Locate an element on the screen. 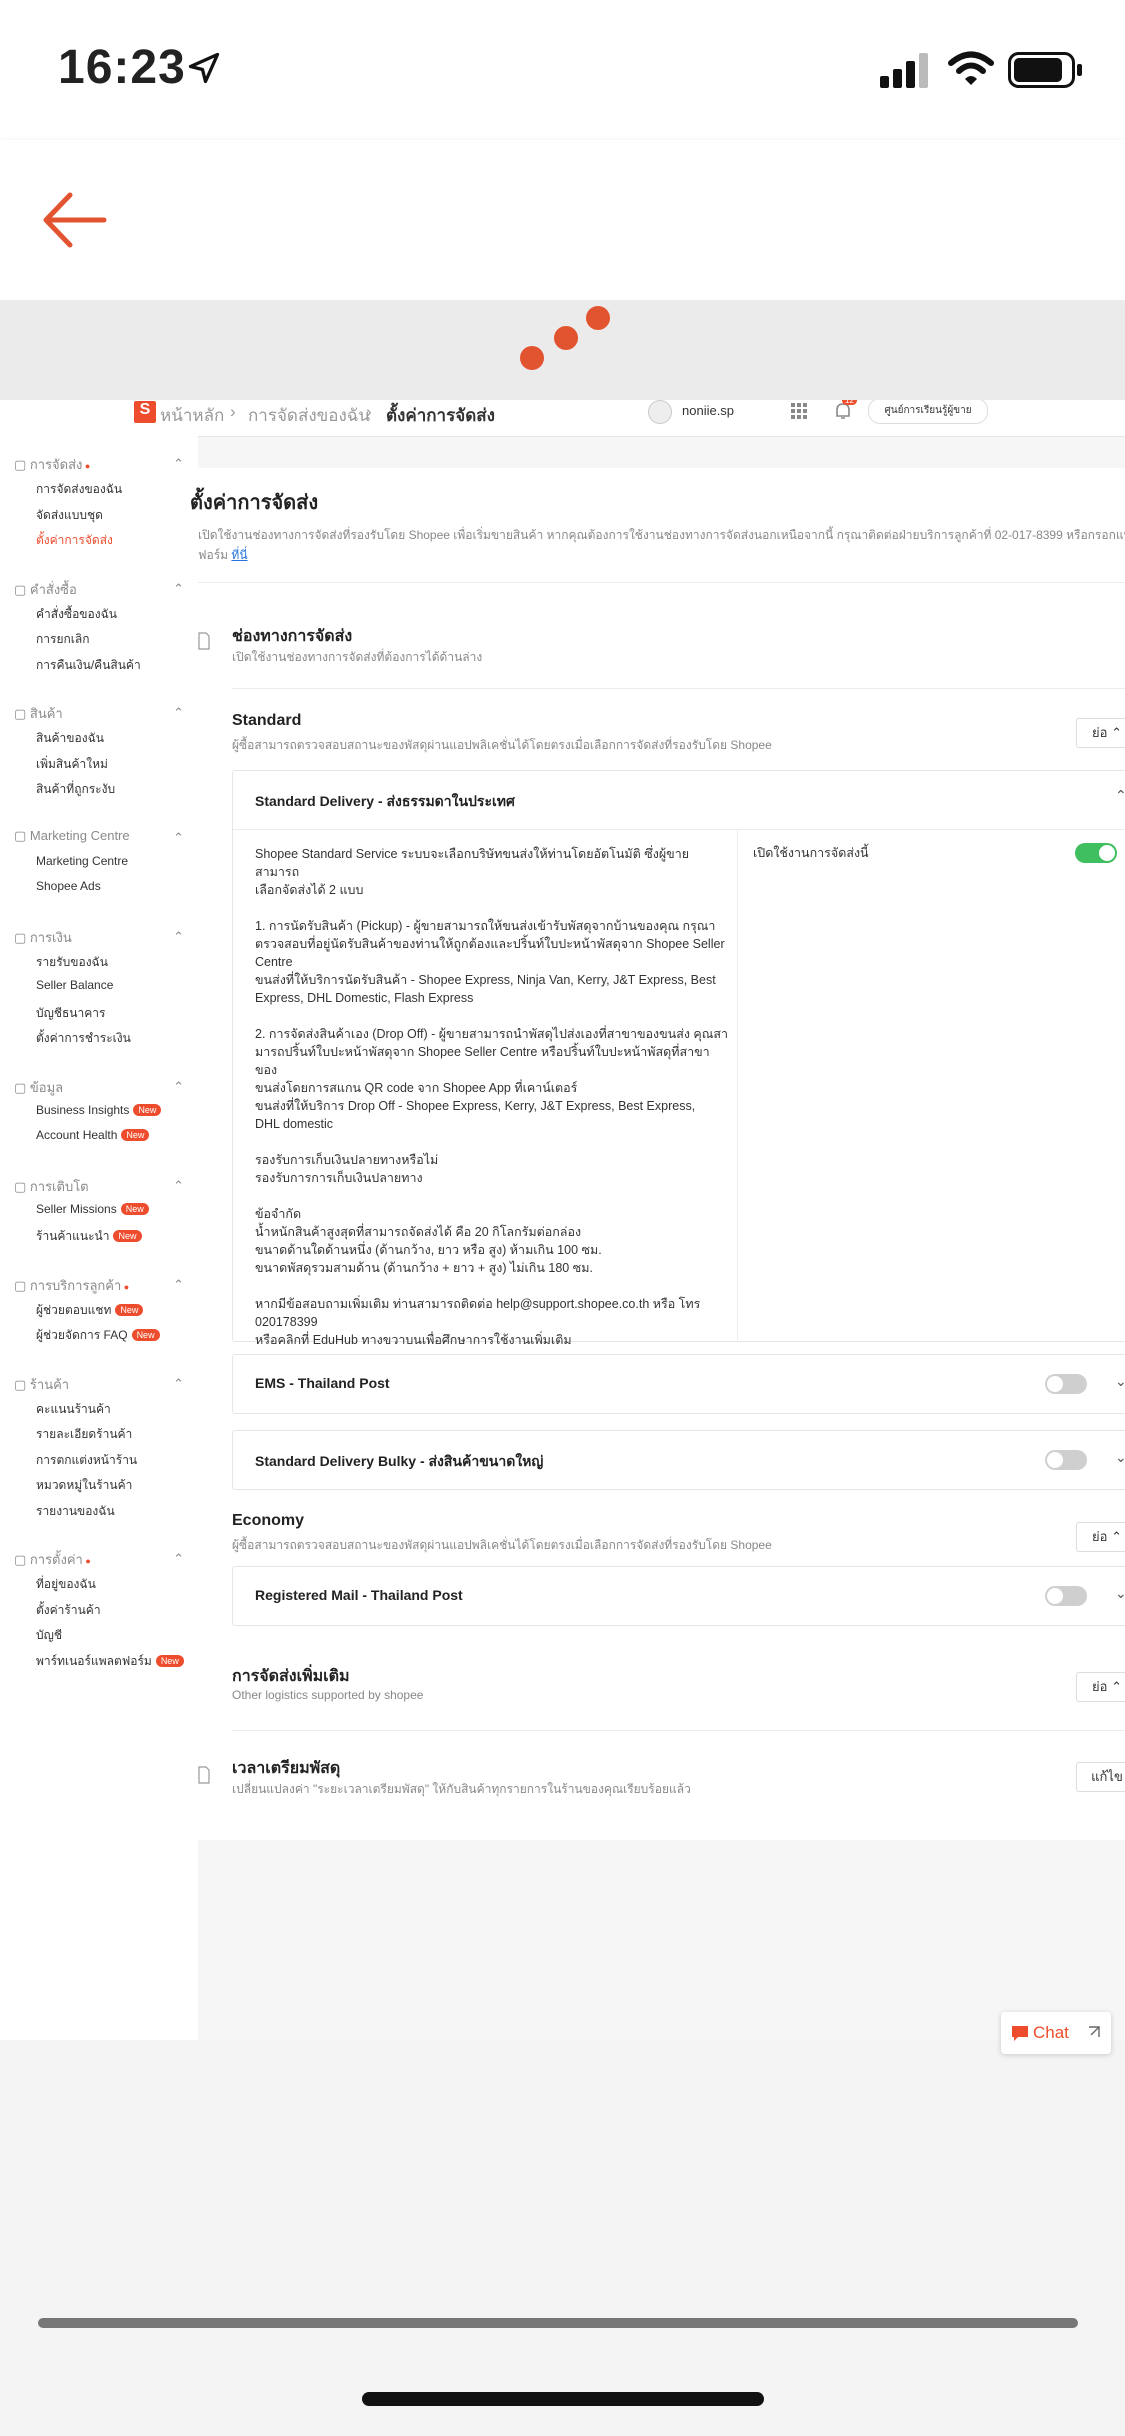 Image resolution: width=1125 pixels, height=2436 pixels. sidebar-item: คำสั่งซื้อของฉัน is located at coordinates (76, 614).